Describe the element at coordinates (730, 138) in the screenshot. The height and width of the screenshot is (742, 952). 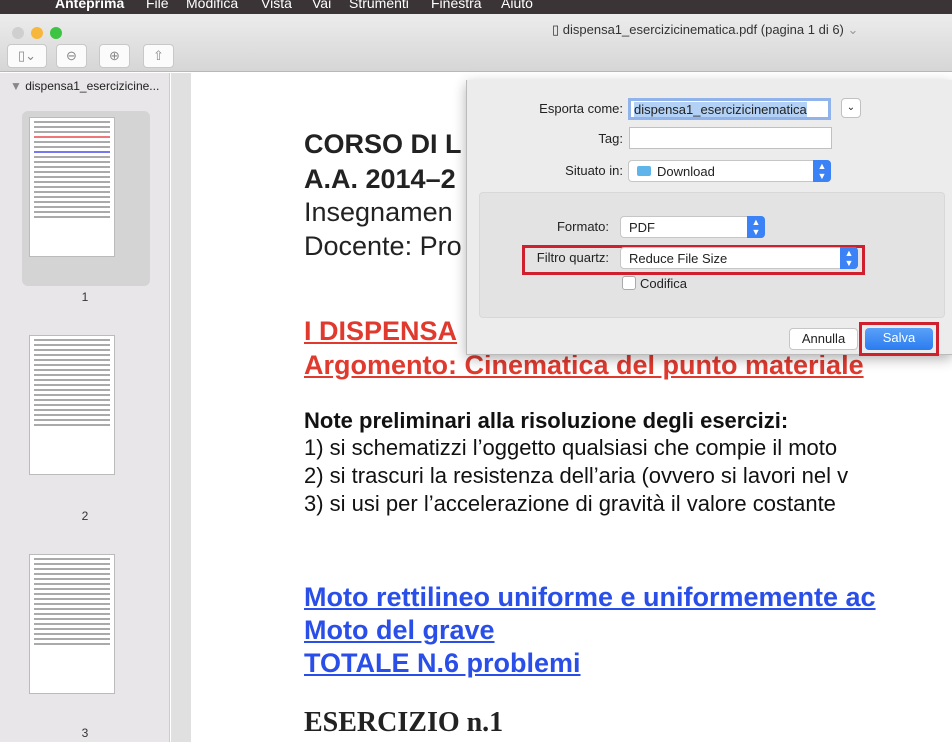
I see `tag-input` at that location.